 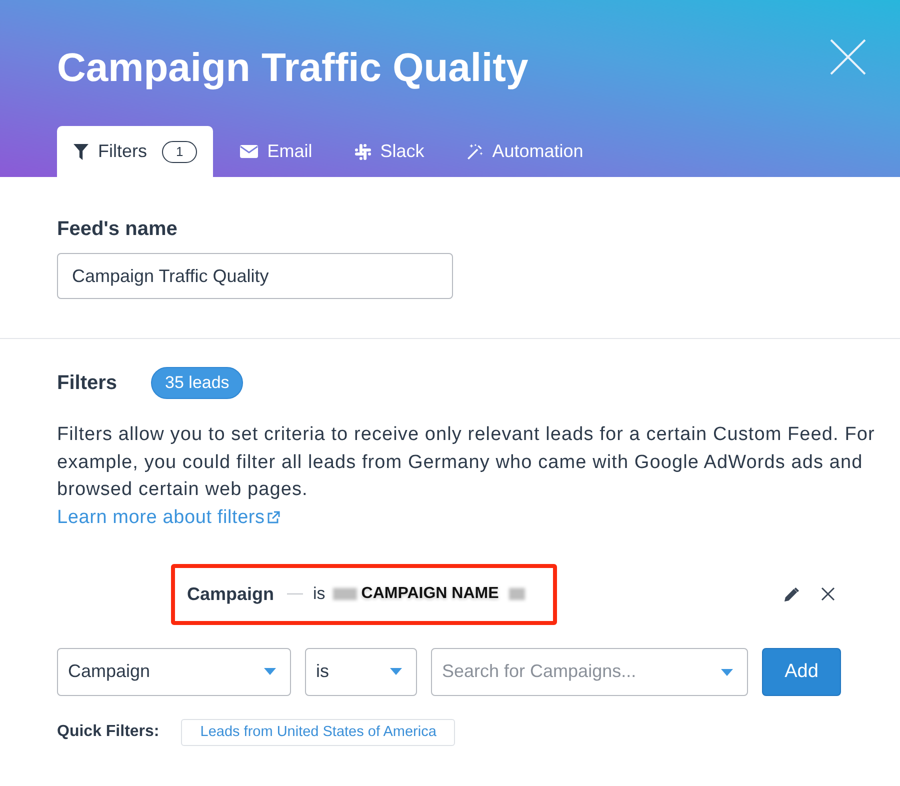 What do you see at coordinates (430, 594) in the screenshot?
I see `filter-value: CAMPAIGN NAME` at bounding box center [430, 594].